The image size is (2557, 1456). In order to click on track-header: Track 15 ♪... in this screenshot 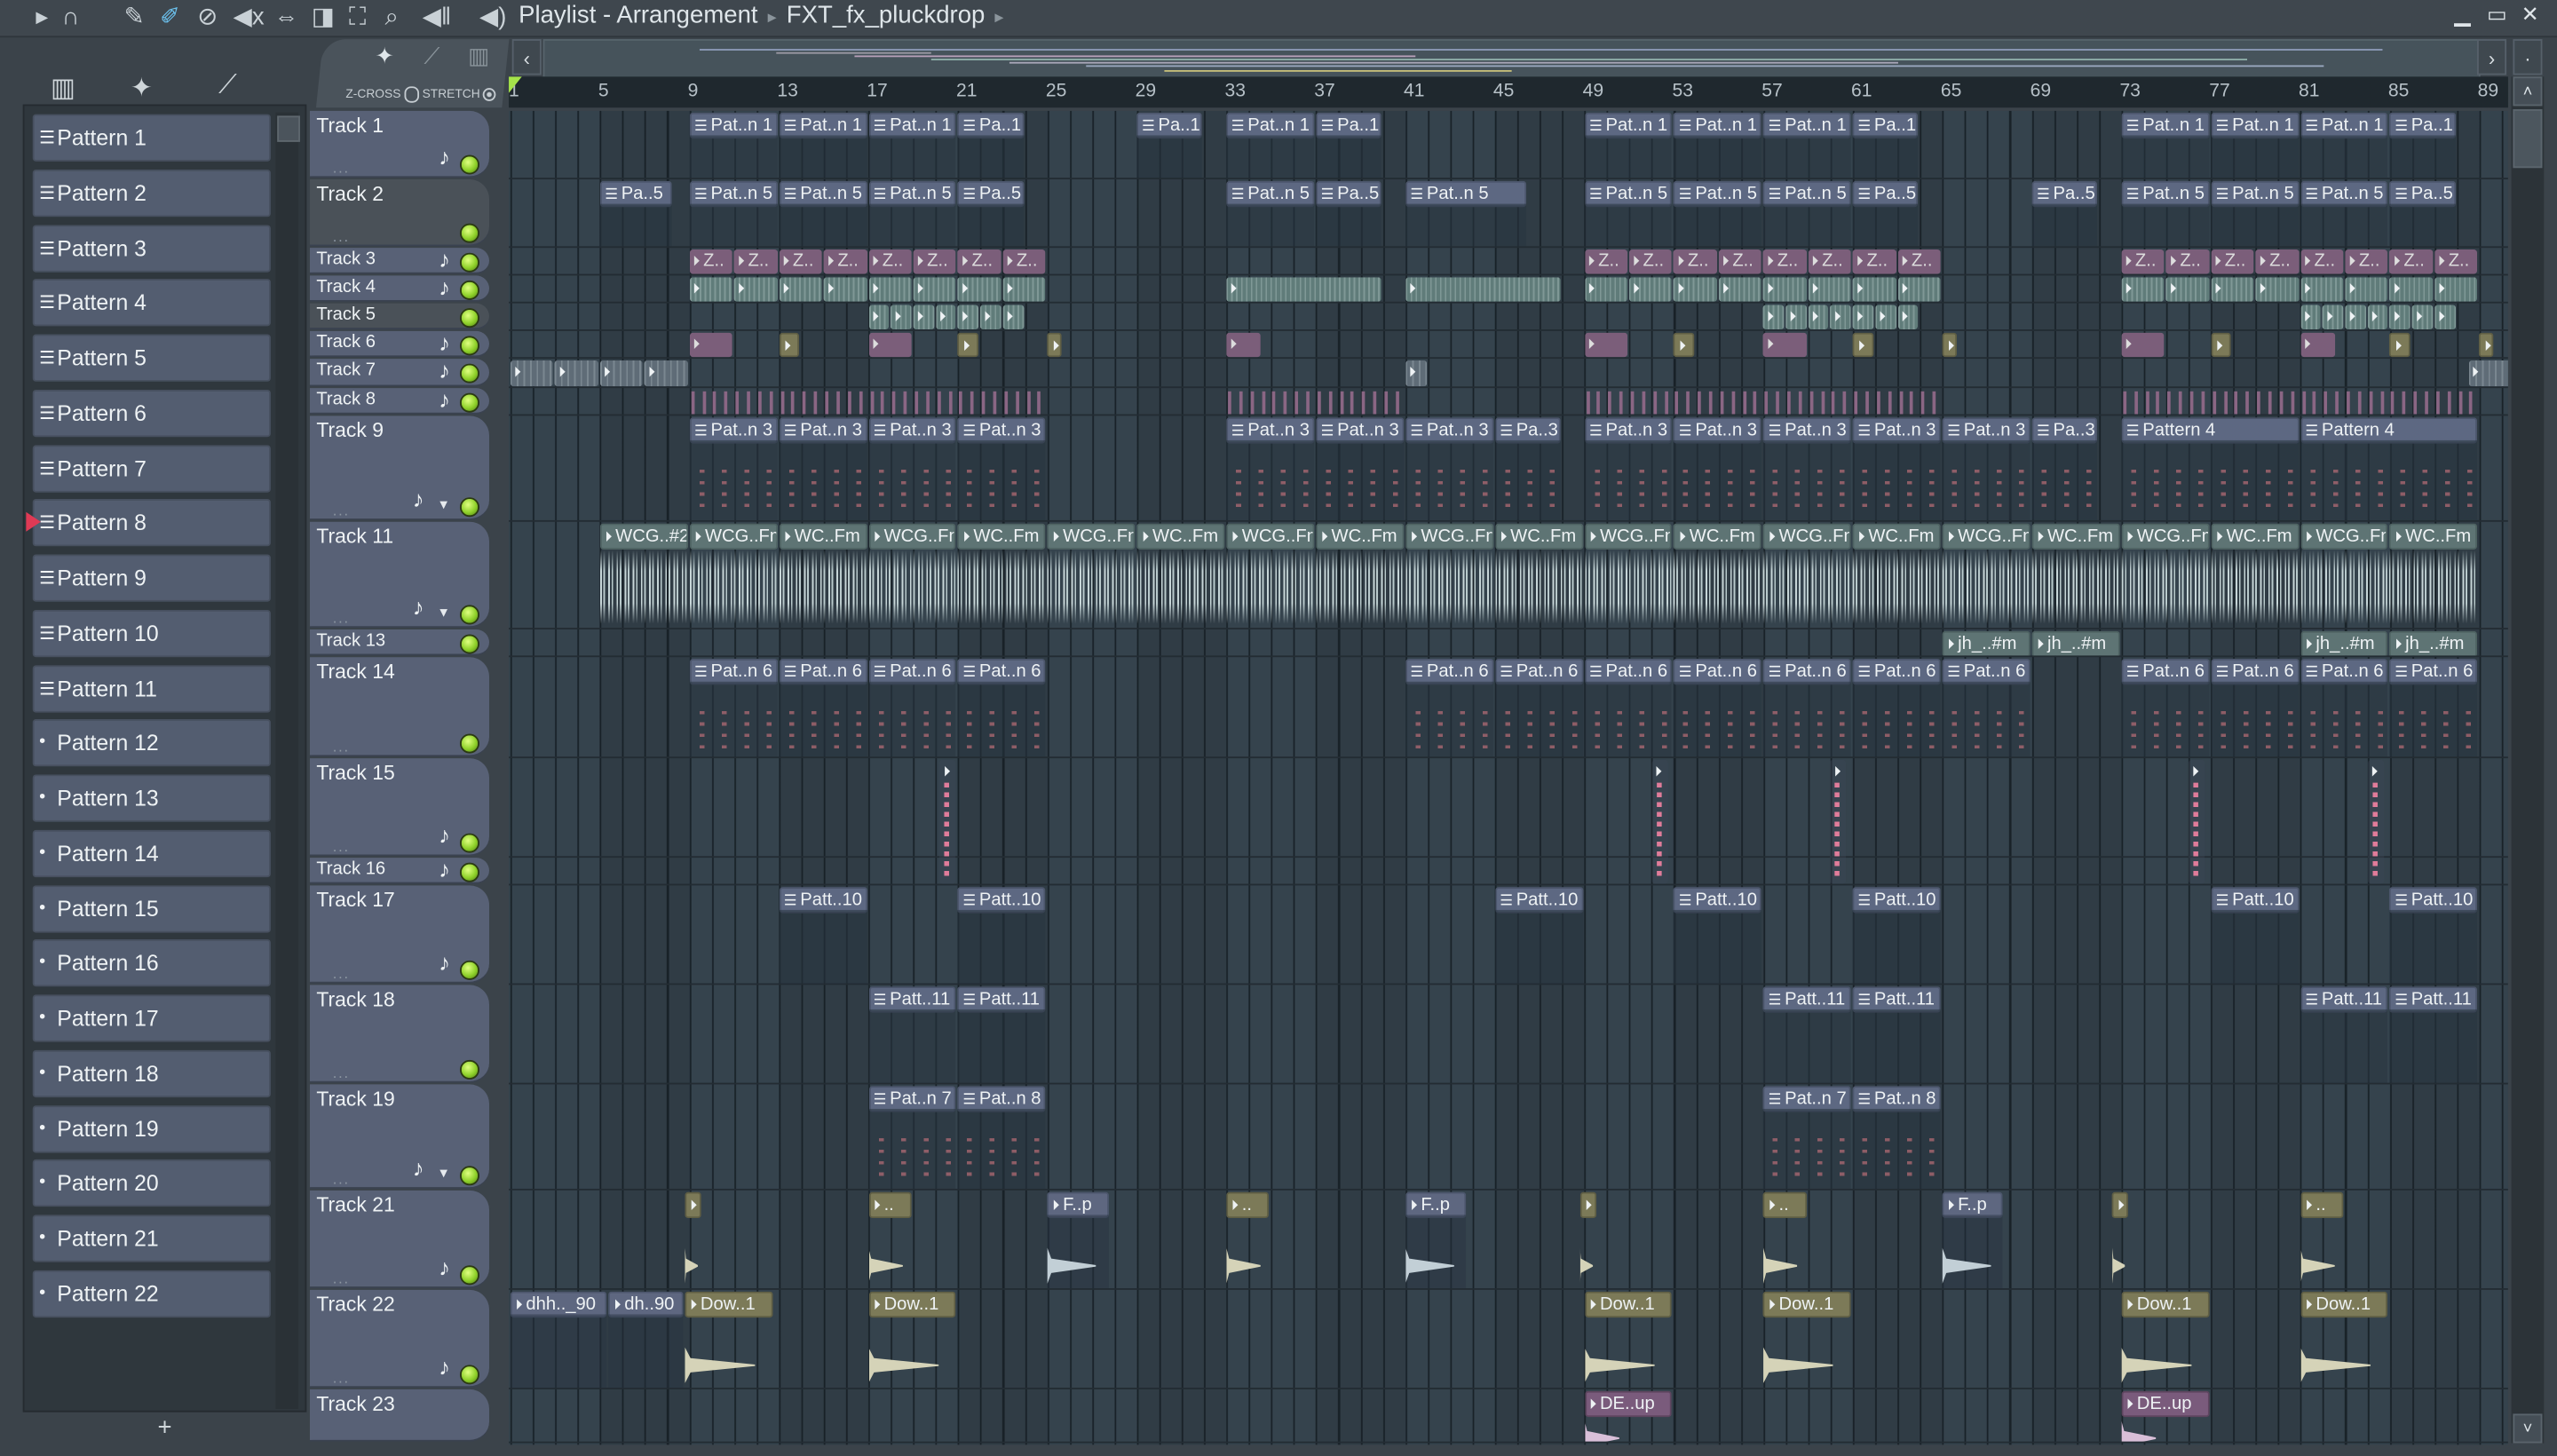, I will do `click(399, 807)`.